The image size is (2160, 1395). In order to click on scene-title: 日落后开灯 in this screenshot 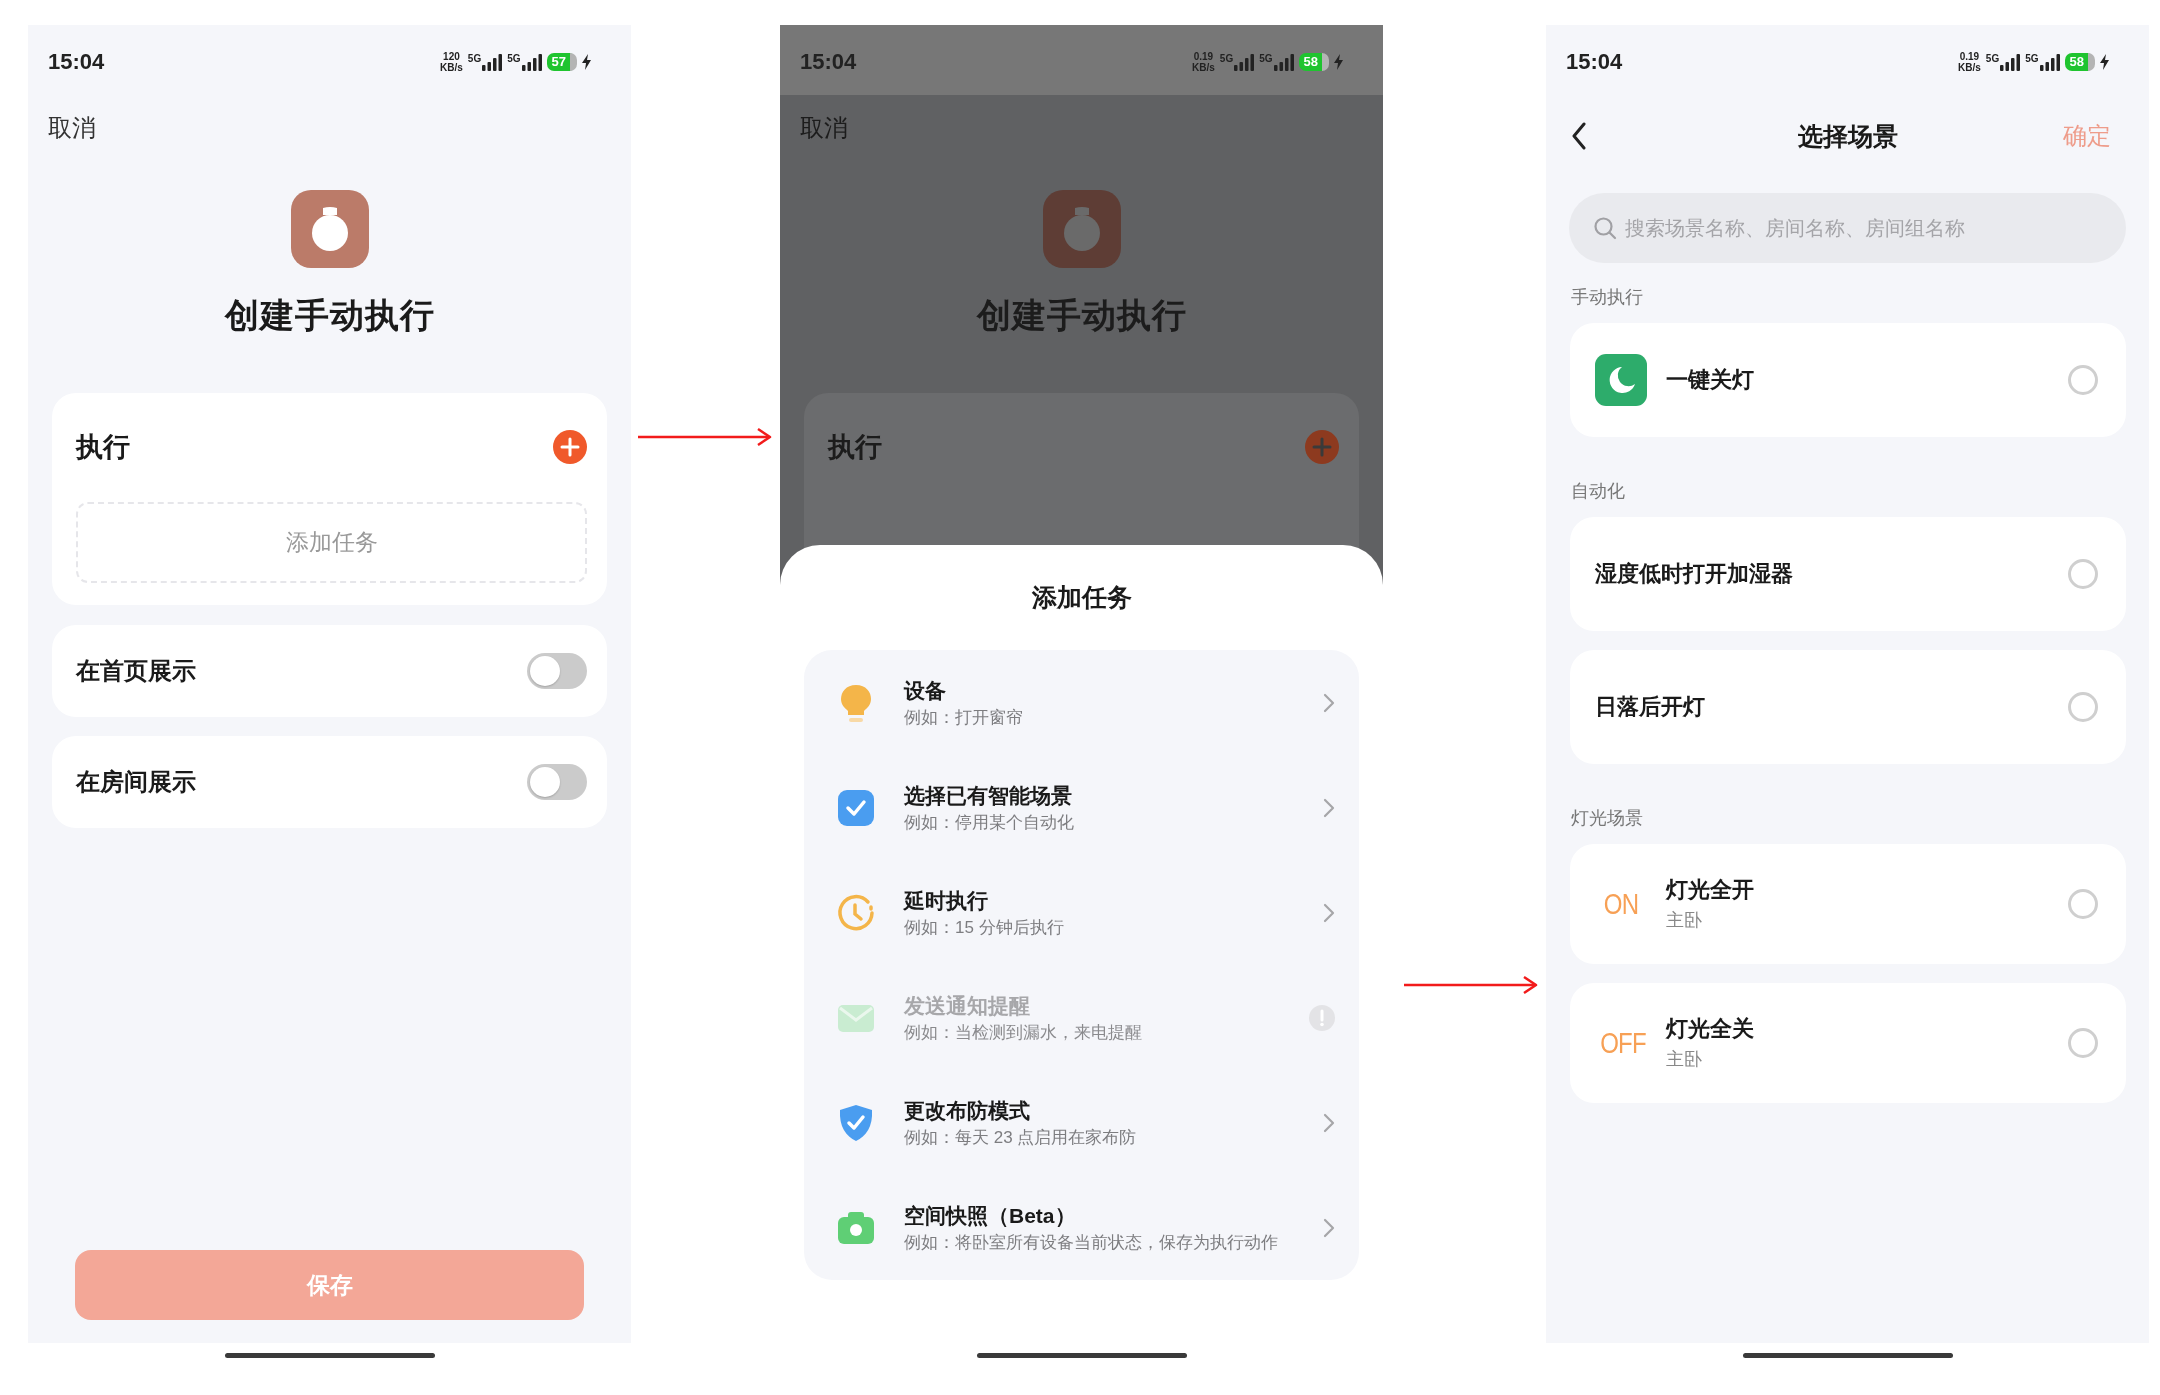, I will do `click(1650, 707)`.